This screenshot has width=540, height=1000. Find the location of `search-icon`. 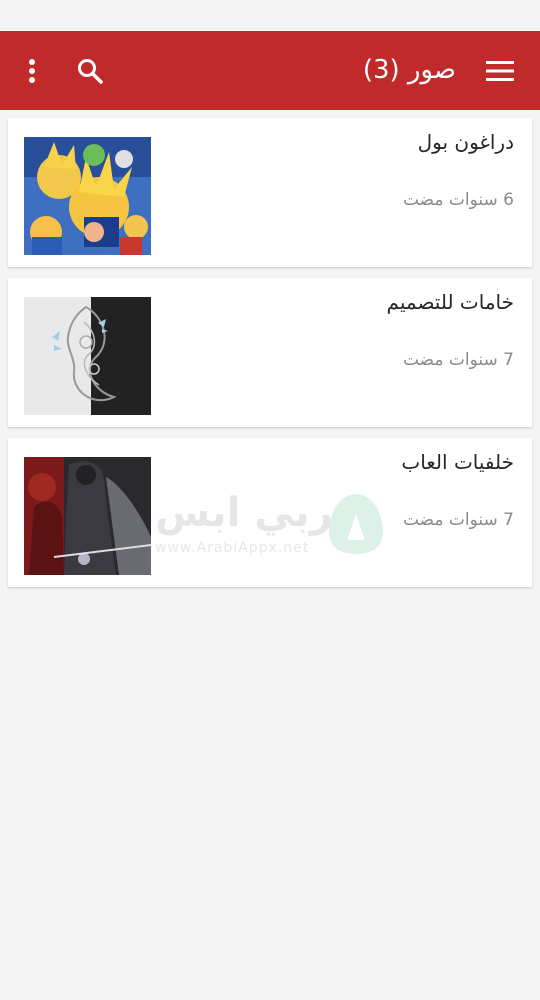

search-icon is located at coordinates (90, 71).